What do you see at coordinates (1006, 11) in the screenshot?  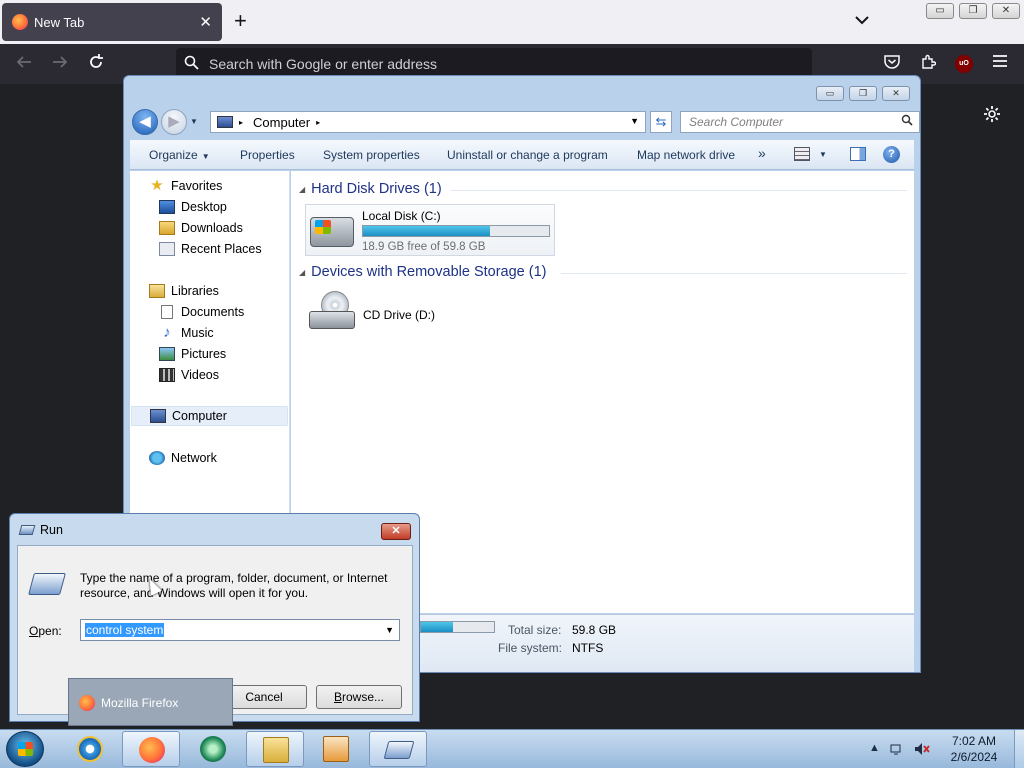 I see `browser-close-button: ✕` at bounding box center [1006, 11].